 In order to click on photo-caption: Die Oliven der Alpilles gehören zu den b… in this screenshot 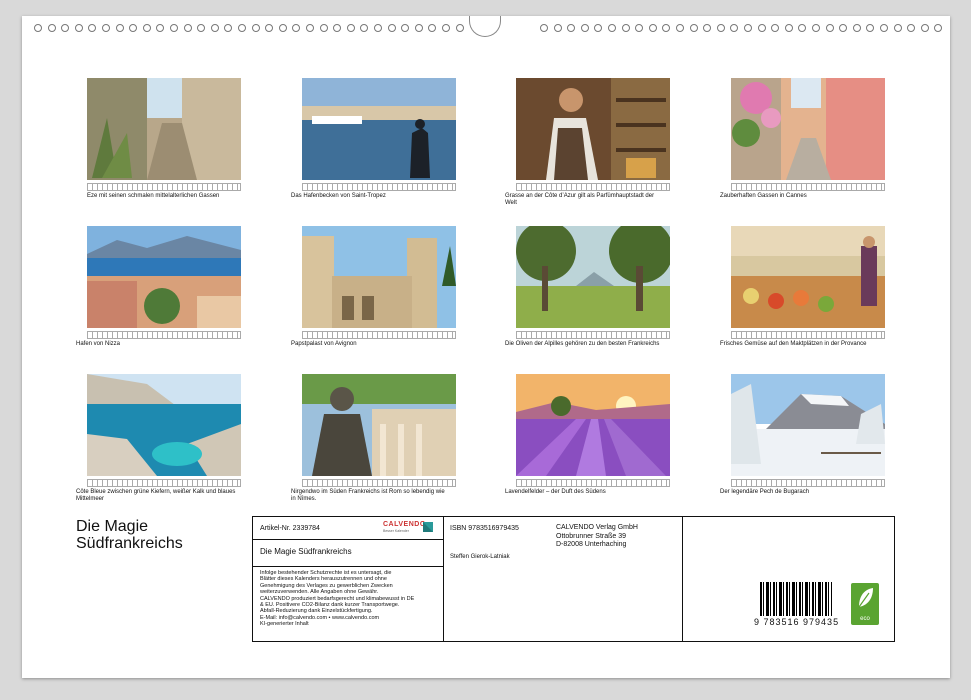, I will do `click(582, 344)`.